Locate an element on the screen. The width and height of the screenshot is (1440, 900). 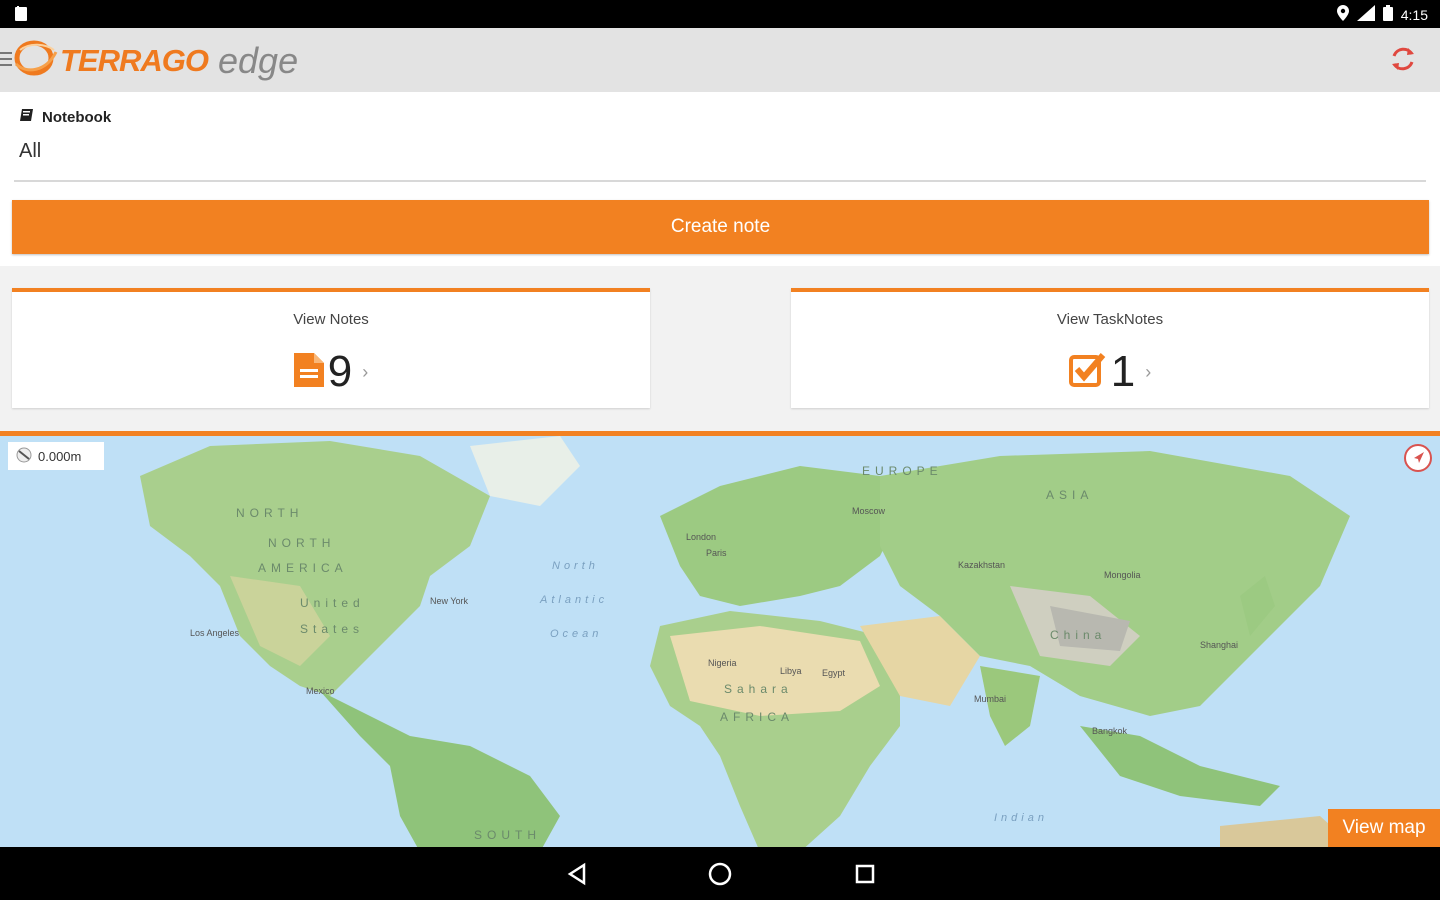
view-notes-card: View Notes 9 › is located at coordinates (331, 348).